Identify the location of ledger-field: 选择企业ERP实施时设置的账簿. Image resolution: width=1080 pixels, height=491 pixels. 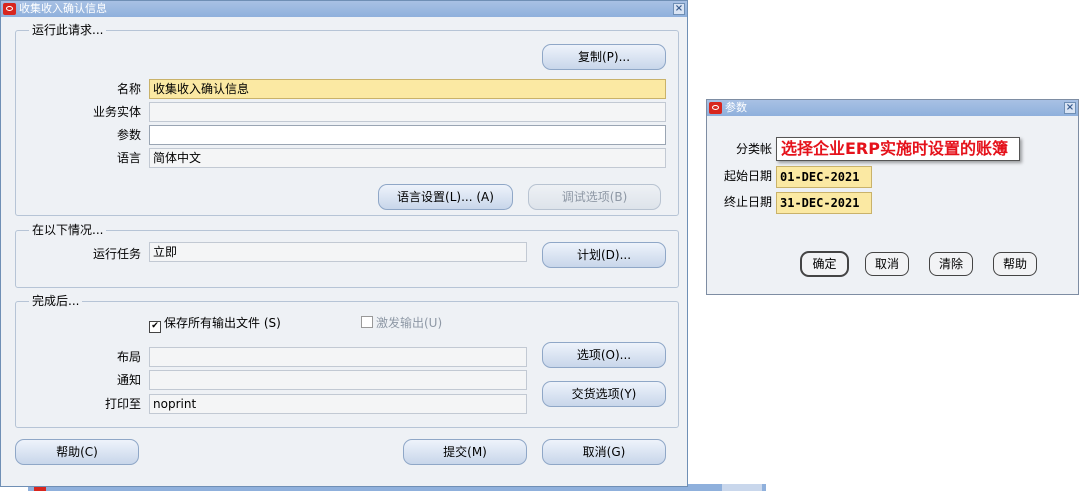
(898, 149).